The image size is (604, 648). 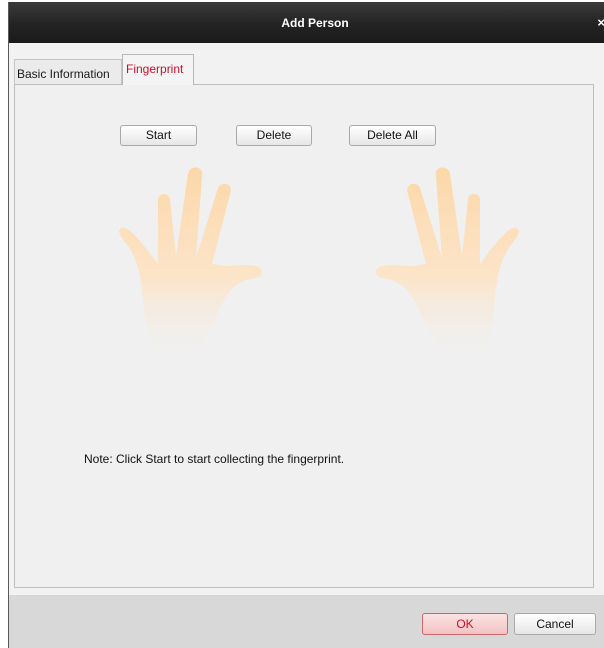 What do you see at coordinates (68, 72) in the screenshot?
I see `tab-basic-information: Basic Information` at bounding box center [68, 72].